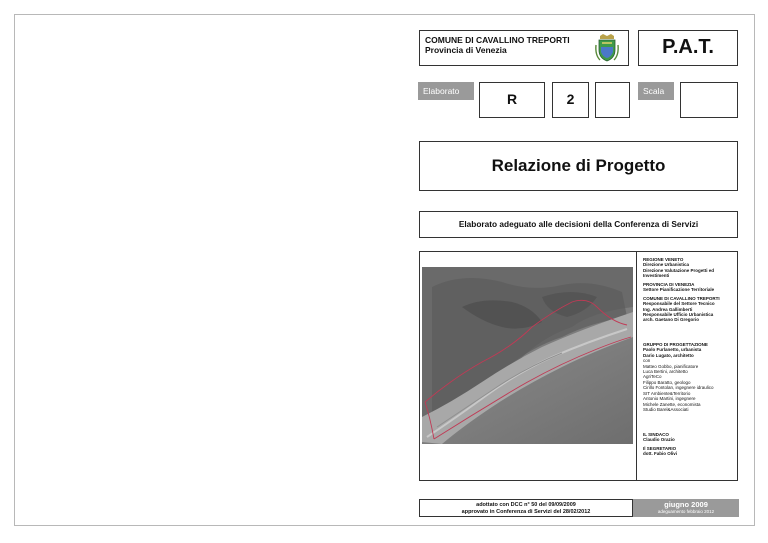 This screenshot has height=543, width=768. Describe the element at coordinates (526, 504) in the screenshot. I see `adottato-text: adottato con DCC n° 50 del 09/09/2009` at that location.